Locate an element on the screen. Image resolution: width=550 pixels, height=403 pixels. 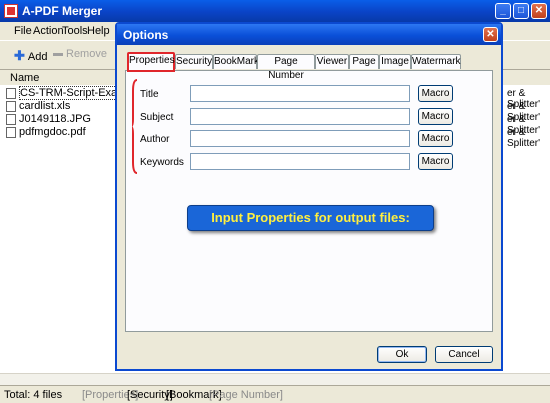
list-item: pdfmgdoc.pdf is located at coordinates (46, 132).